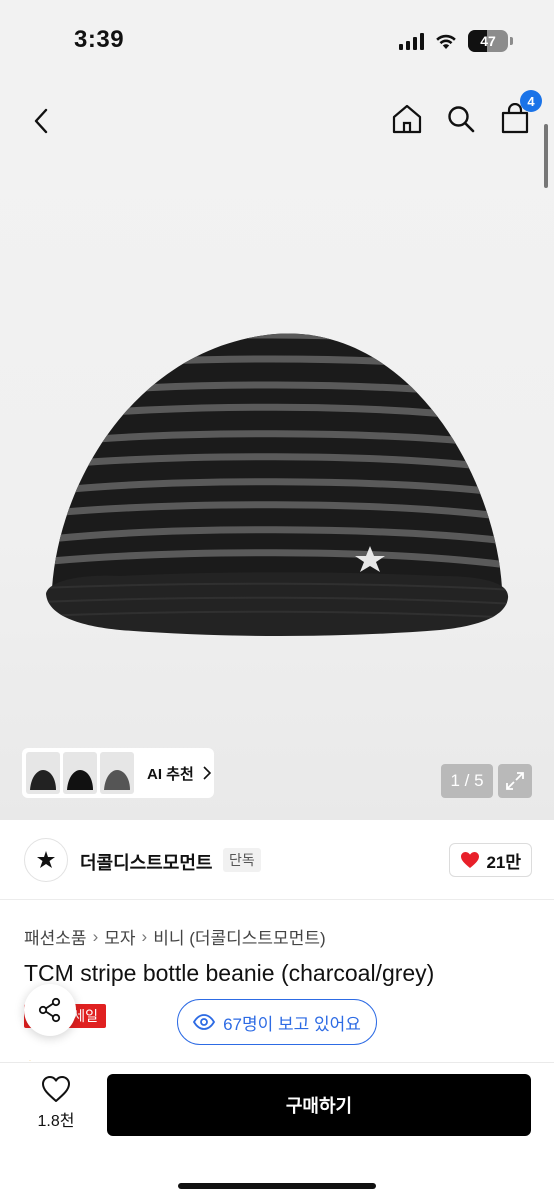 The height and width of the screenshot is (1200, 554). I want to click on exclusive-badge: 단독, so click(242, 860).